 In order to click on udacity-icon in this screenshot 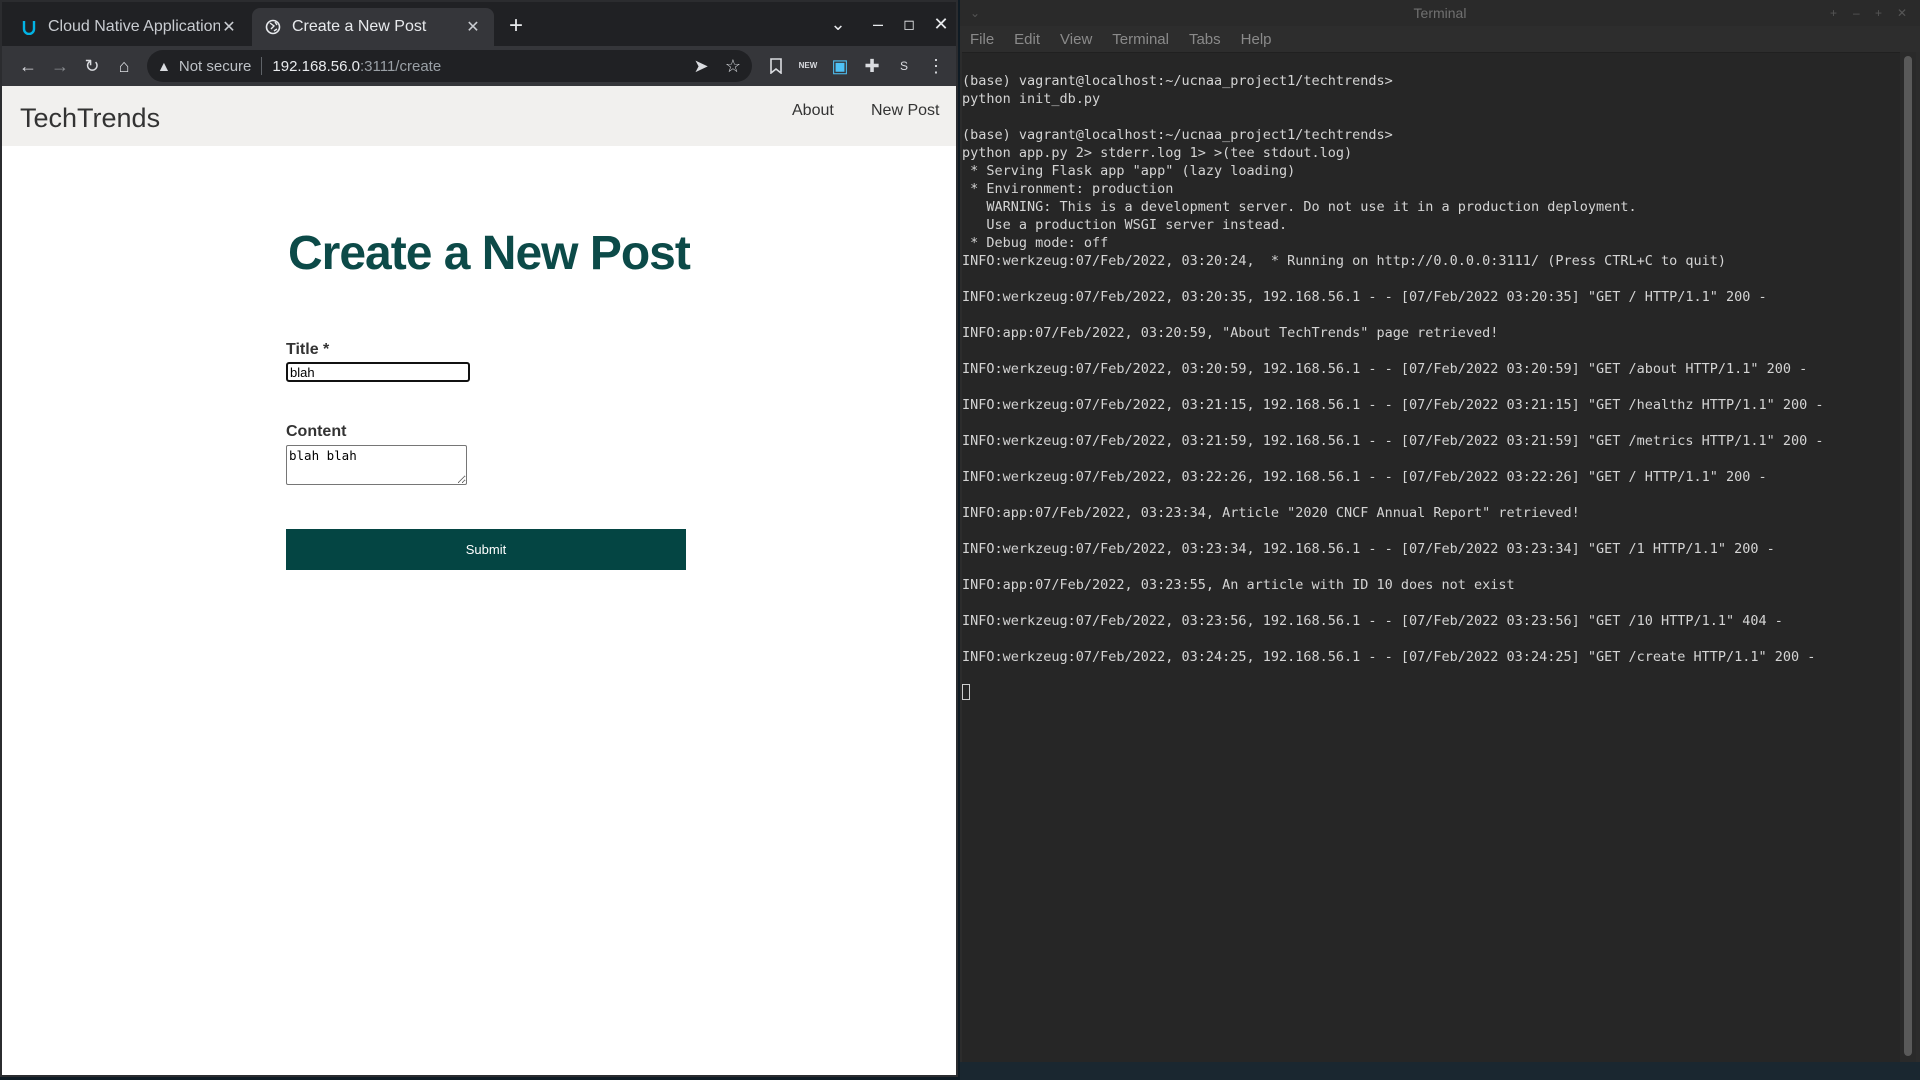, I will do `click(29, 27)`.